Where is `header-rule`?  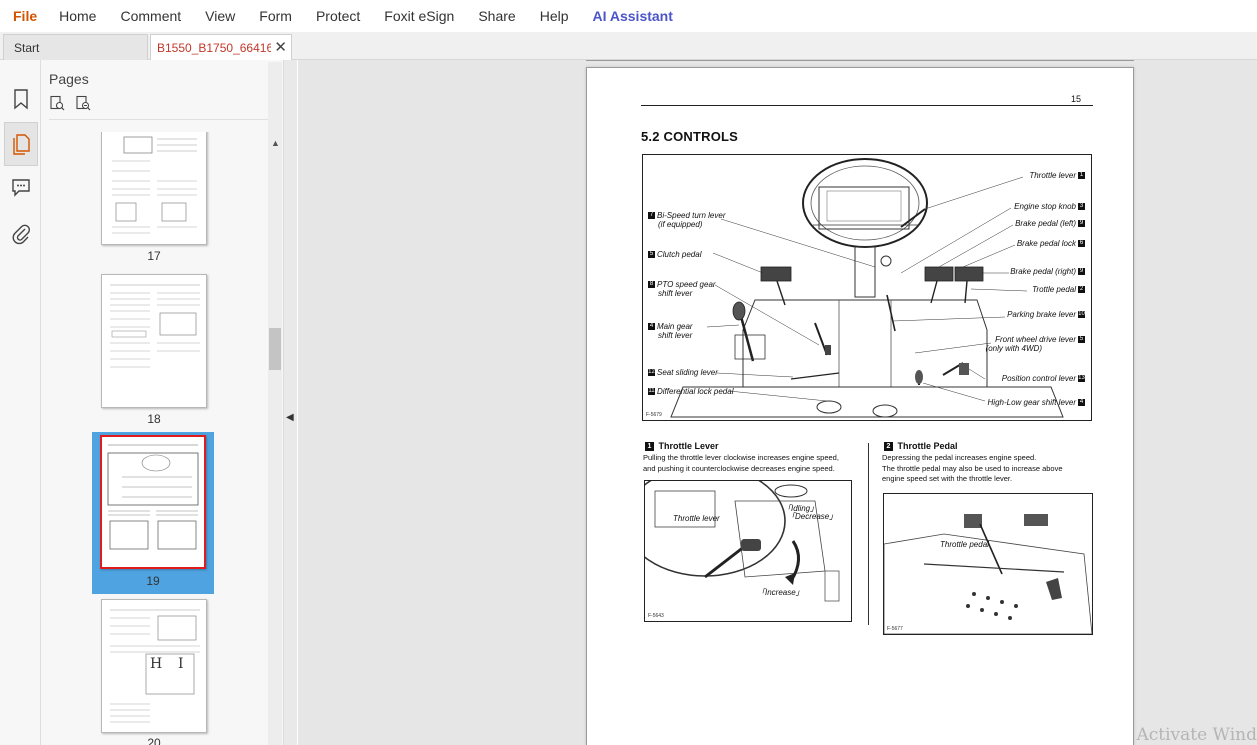 header-rule is located at coordinates (867, 105).